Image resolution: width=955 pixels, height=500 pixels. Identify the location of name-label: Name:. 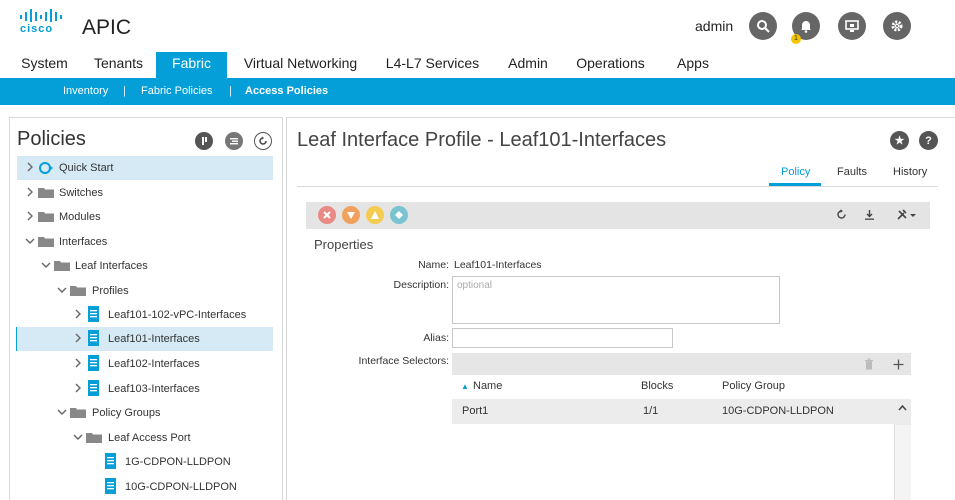
(433, 265).